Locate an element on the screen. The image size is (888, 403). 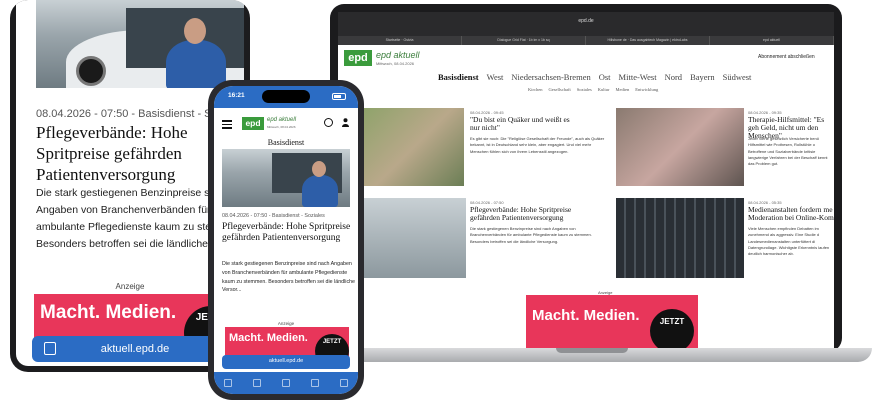
subscribe-link: Abonnement abschließen is located at coordinates (786, 57).